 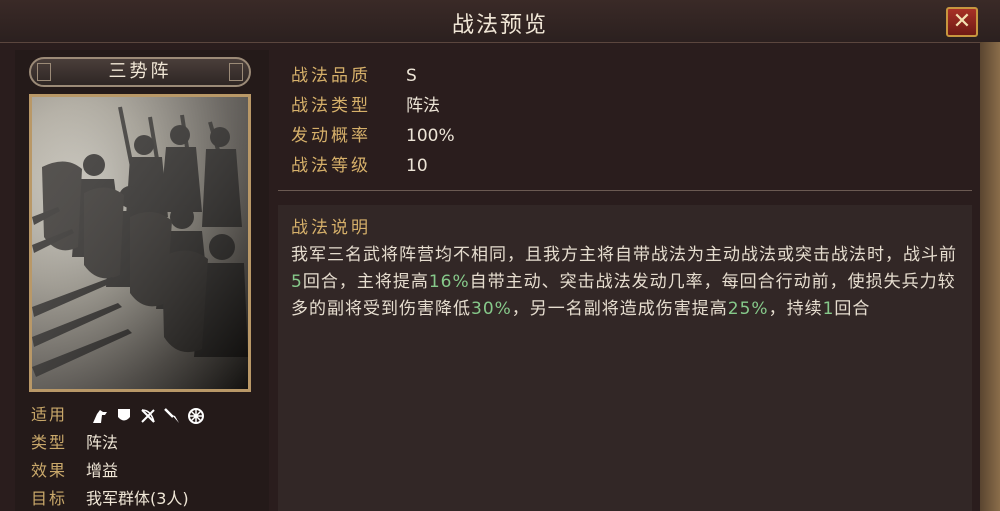 I want to click on close-icon: ✕, so click(x=962, y=21).